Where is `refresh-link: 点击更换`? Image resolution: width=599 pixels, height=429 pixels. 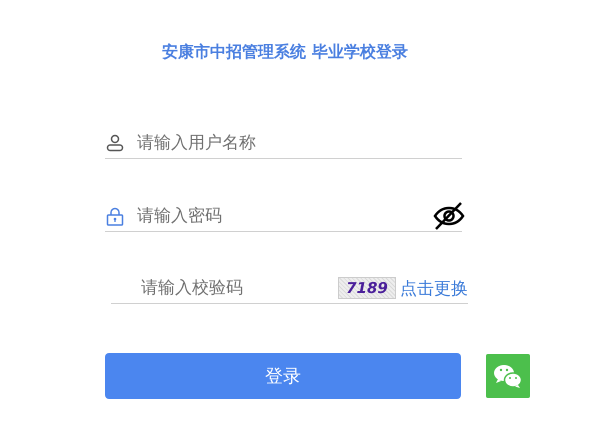
refresh-link: 点击更换 is located at coordinates (434, 288).